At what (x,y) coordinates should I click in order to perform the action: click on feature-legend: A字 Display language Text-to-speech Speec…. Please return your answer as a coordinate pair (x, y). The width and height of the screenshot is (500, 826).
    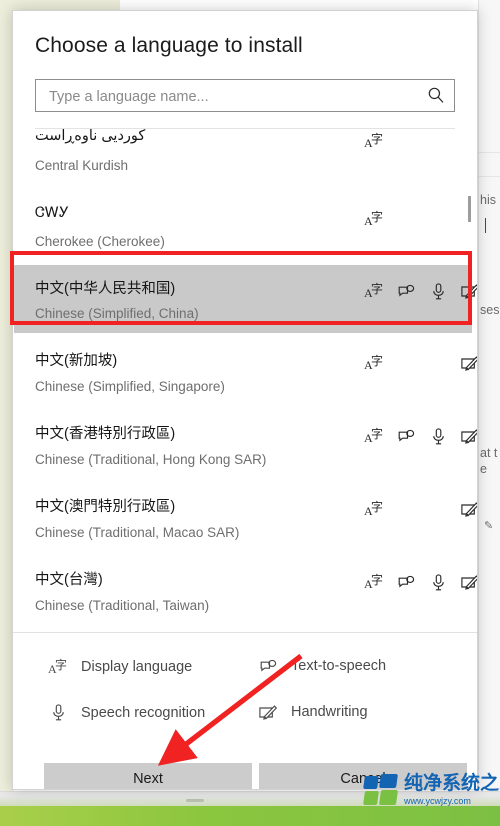
    Looking at the image, I should click on (245, 680).